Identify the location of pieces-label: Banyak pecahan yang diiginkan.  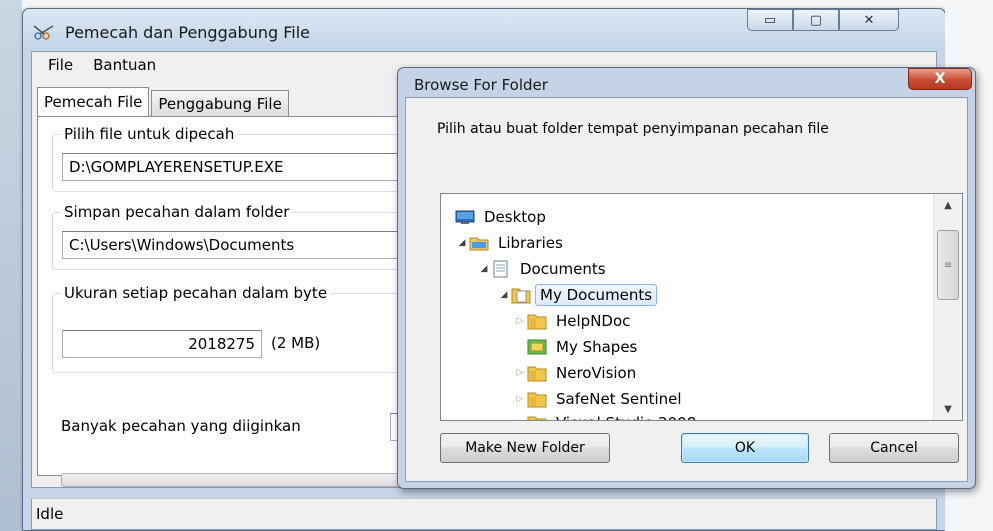
(181, 426).